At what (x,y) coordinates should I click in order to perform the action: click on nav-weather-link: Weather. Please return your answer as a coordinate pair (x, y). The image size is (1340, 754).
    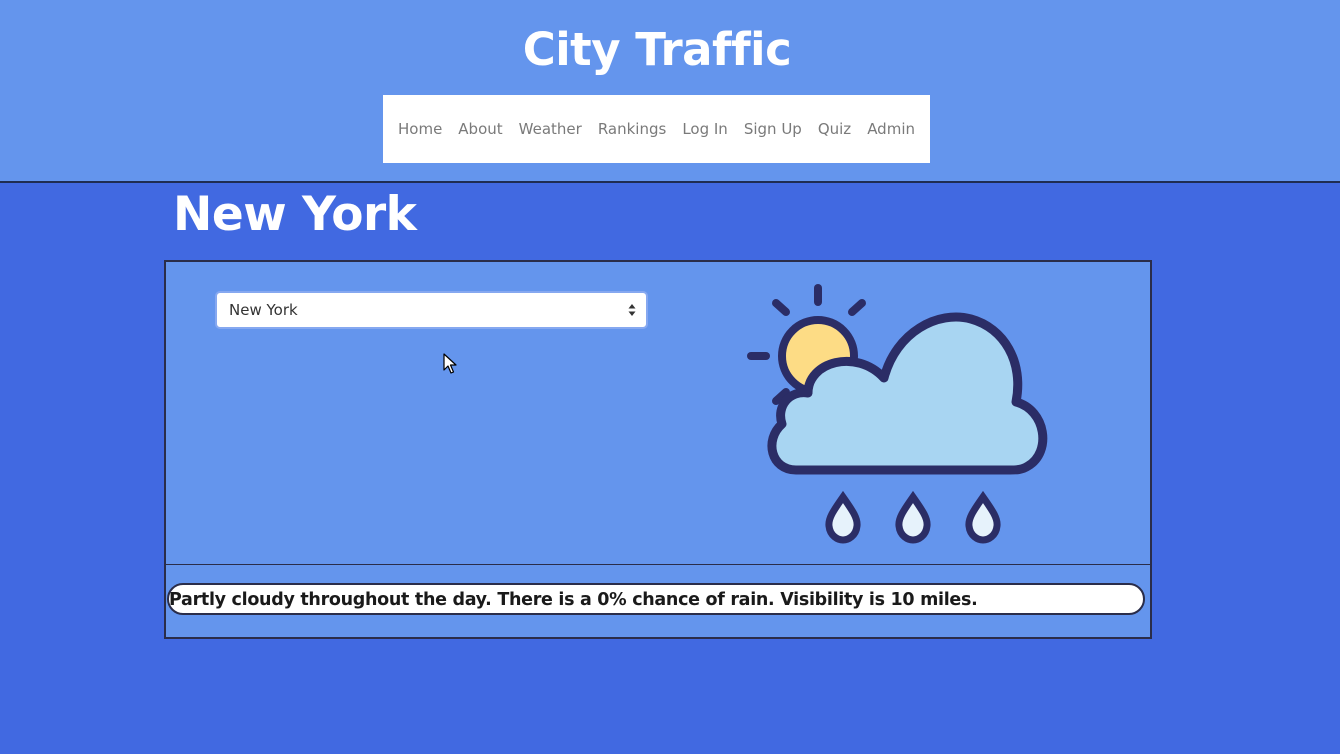
    Looking at the image, I should click on (550, 129).